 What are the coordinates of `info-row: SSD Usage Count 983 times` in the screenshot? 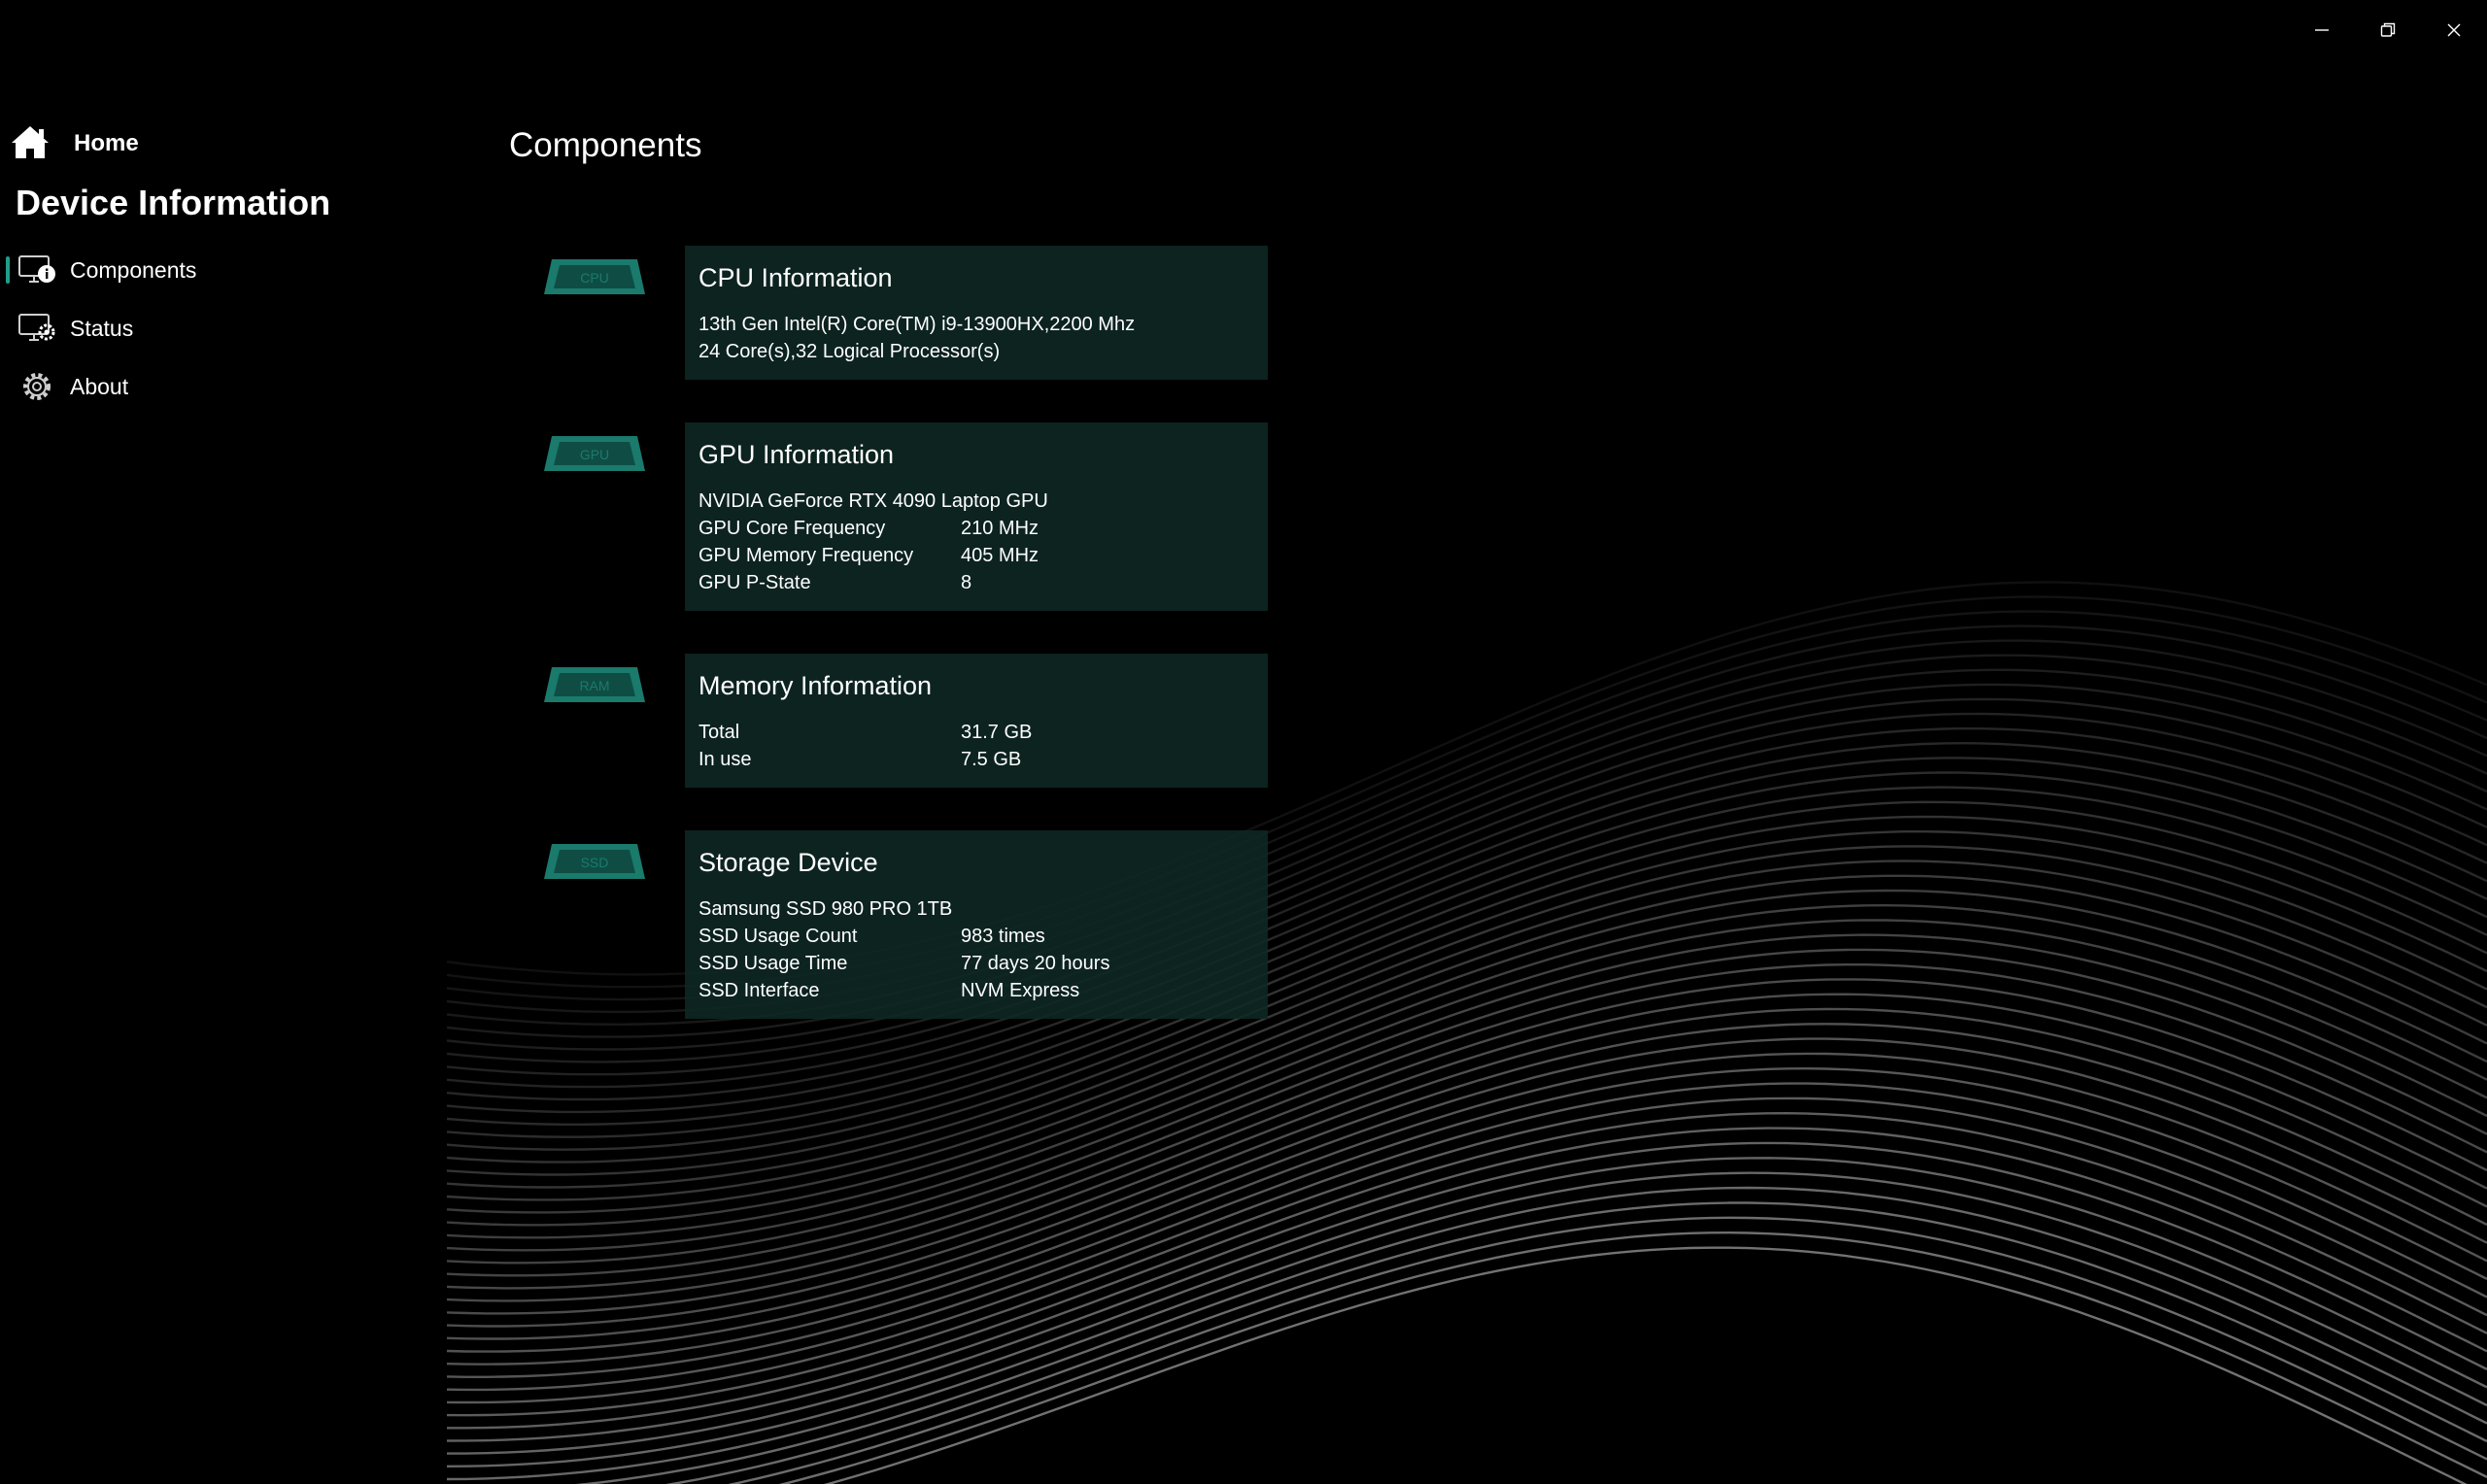 It's located at (976, 936).